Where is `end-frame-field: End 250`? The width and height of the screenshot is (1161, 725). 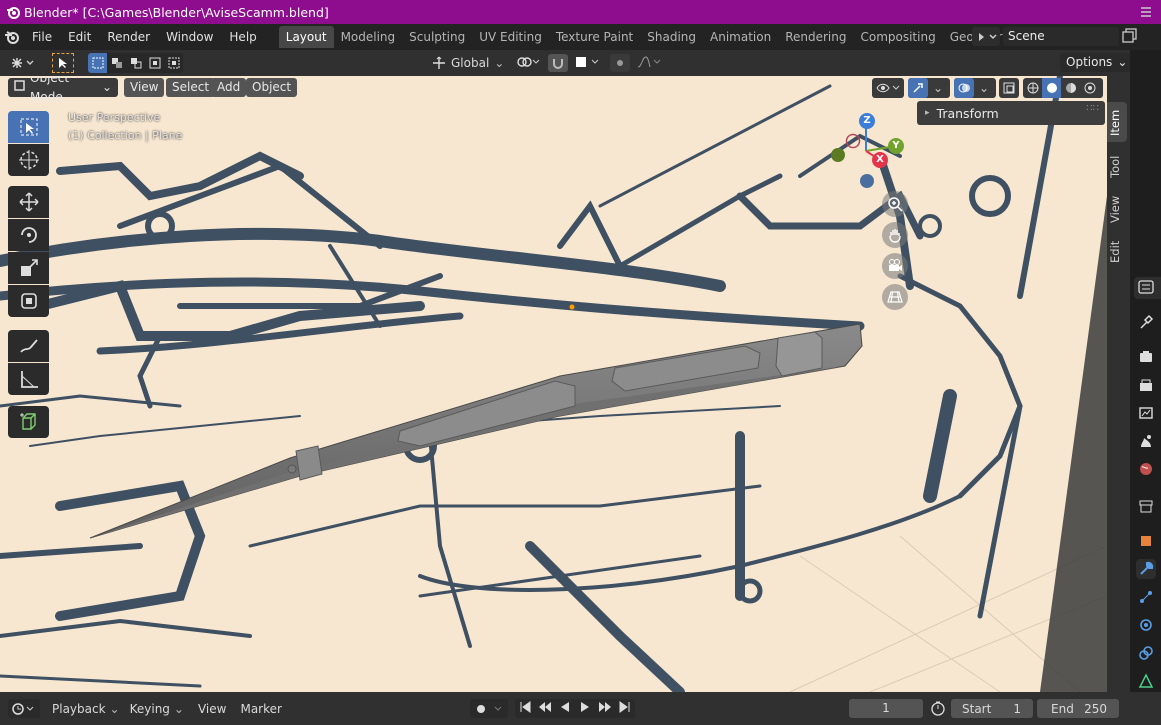
end-frame-field: End 250 is located at coordinates (1078, 708).